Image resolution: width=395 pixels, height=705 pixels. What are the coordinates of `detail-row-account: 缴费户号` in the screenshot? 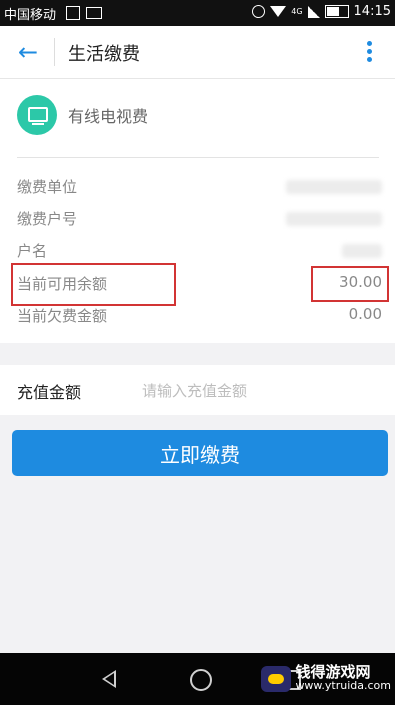 It's located at (199, 219).